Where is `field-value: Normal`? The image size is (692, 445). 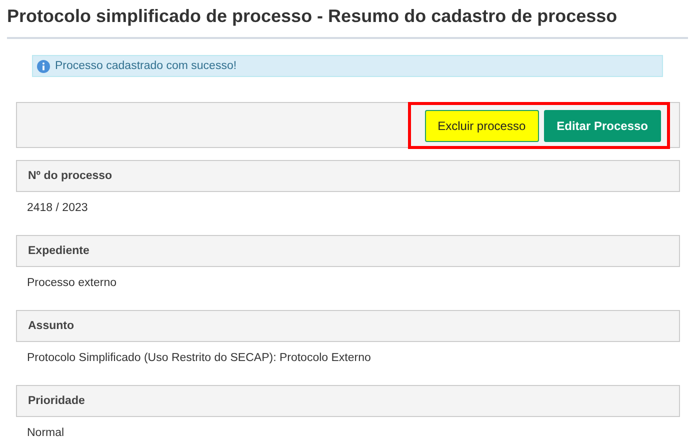
field-value: Normal is located at coordinates (46, 434).